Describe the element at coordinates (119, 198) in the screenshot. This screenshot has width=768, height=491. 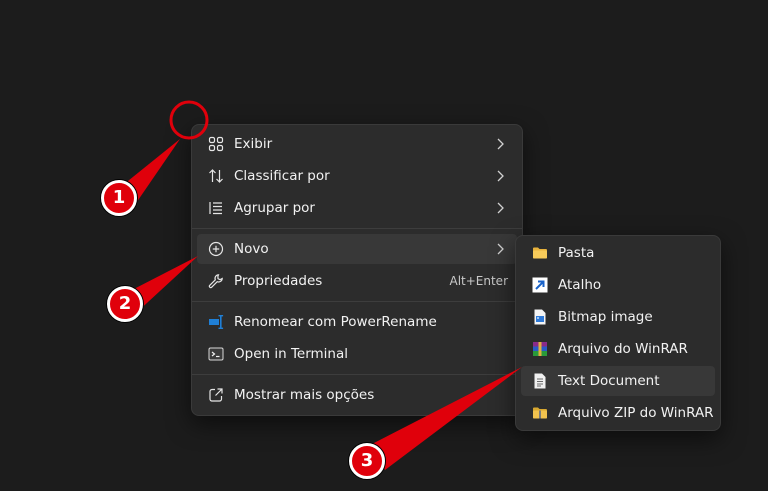
I see `annotation-badge-1: 1` at that location.